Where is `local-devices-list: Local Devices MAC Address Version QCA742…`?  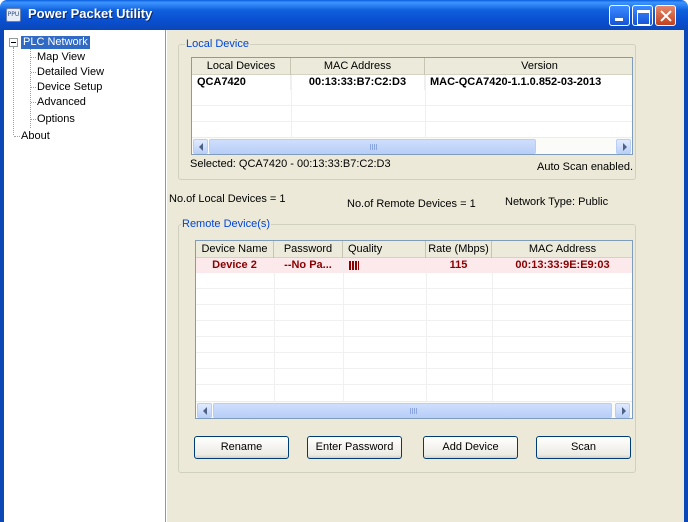
local-devices-list: Local Devices MAC Address Version QCA742… is located at coordinates (412, 106).